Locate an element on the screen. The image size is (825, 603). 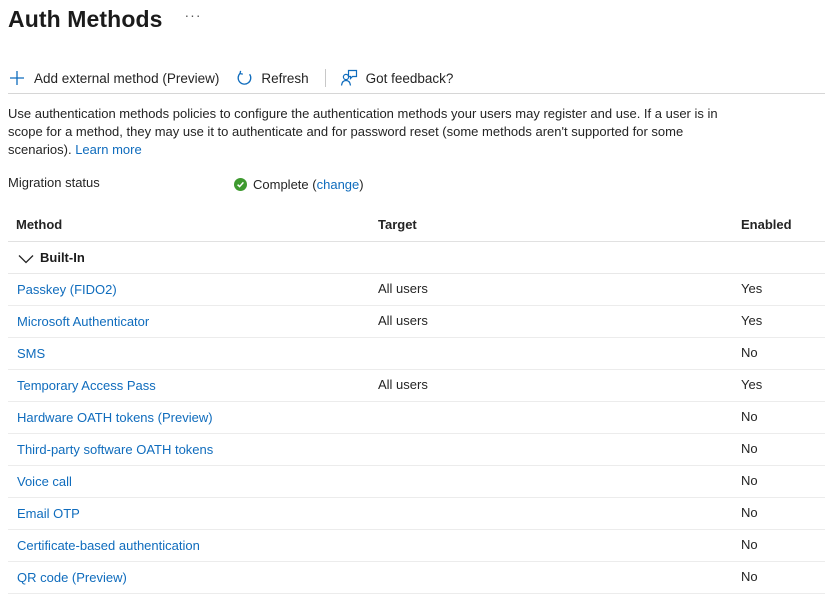
table-row: Hardware OATH tokens (Preview) No is located at coordinates (416, 418).